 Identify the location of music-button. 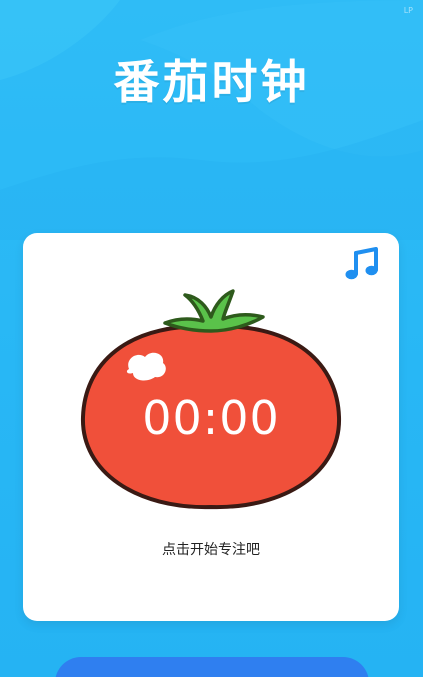
(362, 264).